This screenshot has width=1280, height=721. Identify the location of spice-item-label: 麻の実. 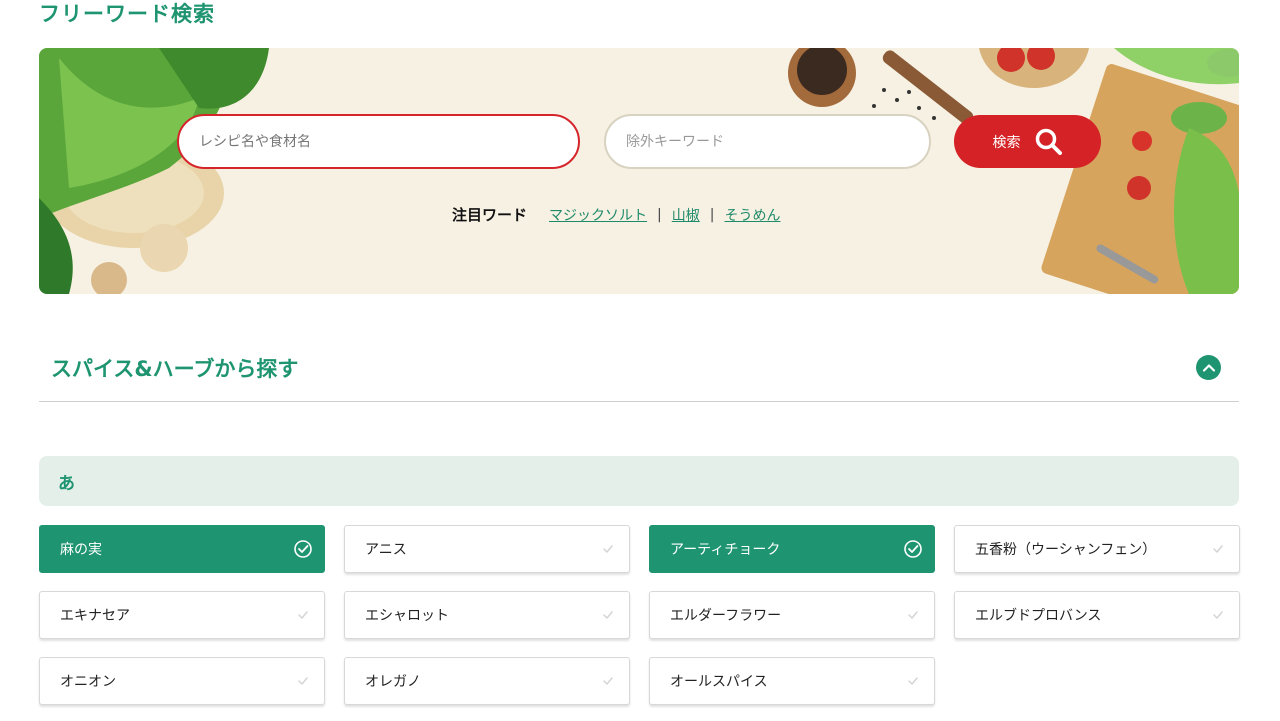
(81, 550).